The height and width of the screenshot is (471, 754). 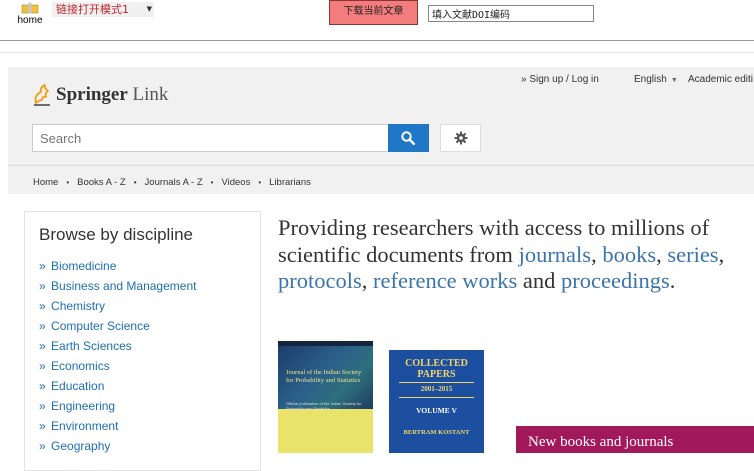 What do you see at coordinates (381, 165) in the screenshot?
I see `header-divider` at bounding box center [381, 165].